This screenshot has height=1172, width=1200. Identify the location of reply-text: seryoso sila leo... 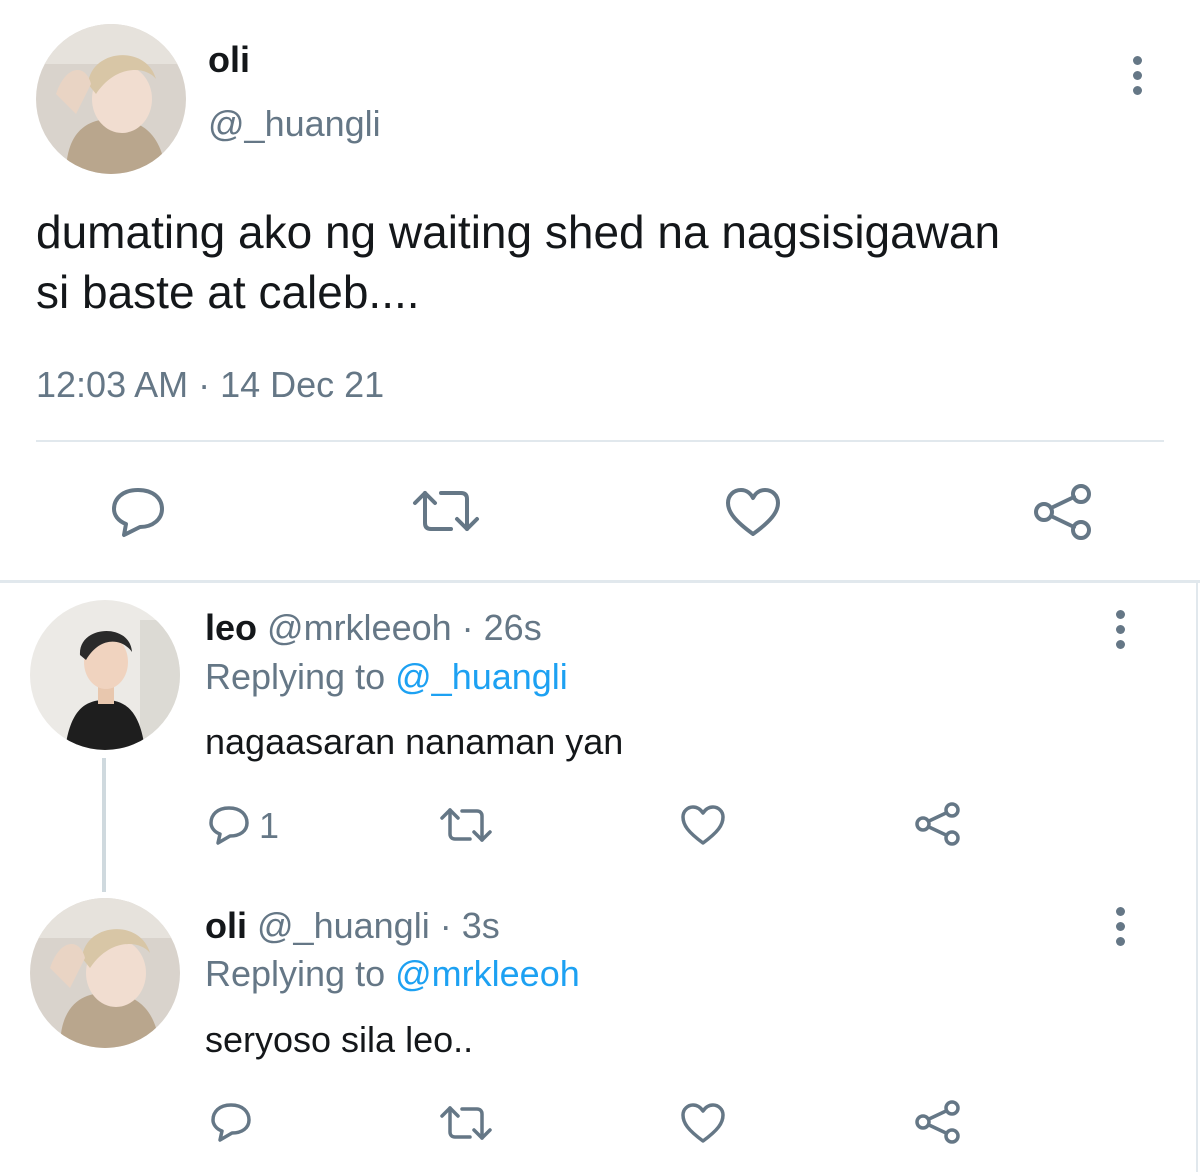
(339, 1039).